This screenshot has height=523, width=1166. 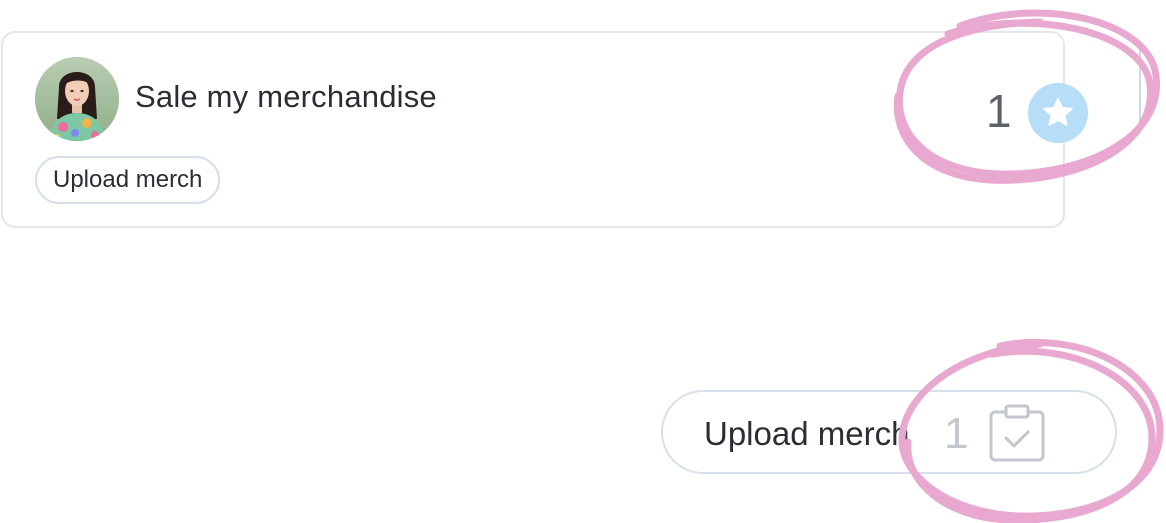 What do you see at coordinates (999, 111) in the screenshot?
I see `star-count: 1` at bounding box center [999, 111].